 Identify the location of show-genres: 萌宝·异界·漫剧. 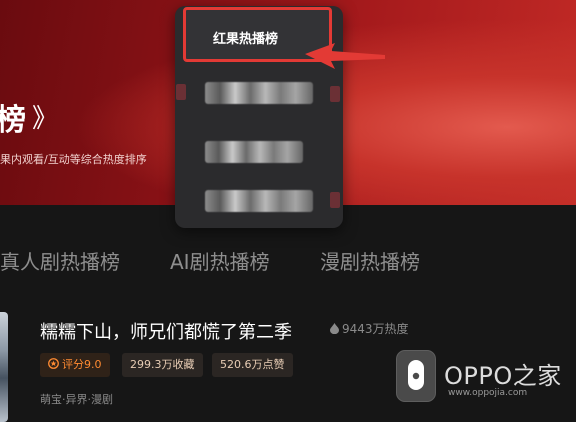
(76, 399).